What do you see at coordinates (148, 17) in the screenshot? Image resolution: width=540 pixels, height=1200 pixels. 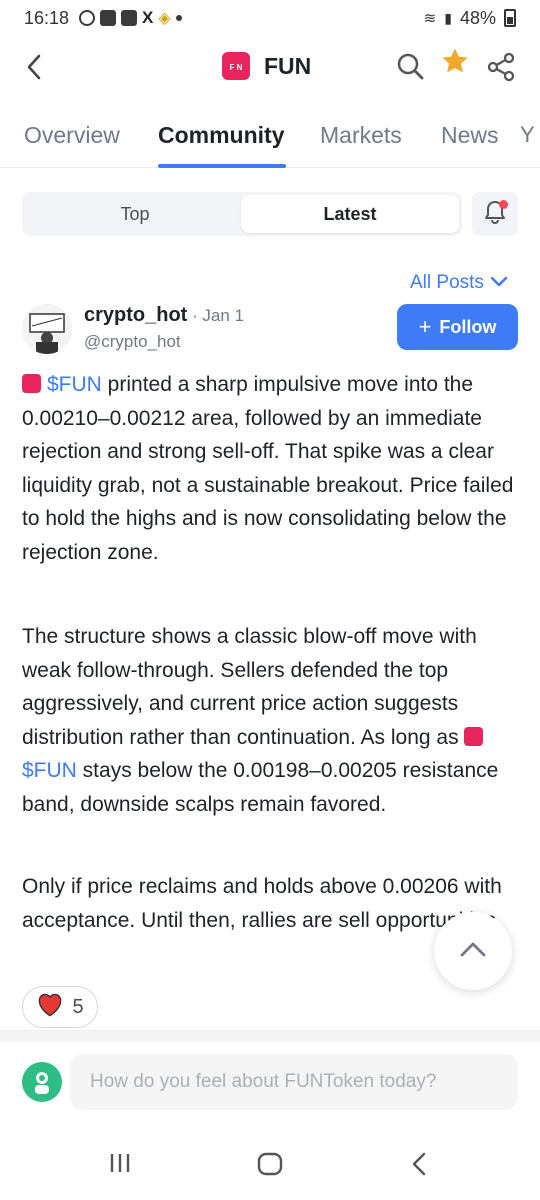 I see `x-icon: X` at bounding box center [148, 17].